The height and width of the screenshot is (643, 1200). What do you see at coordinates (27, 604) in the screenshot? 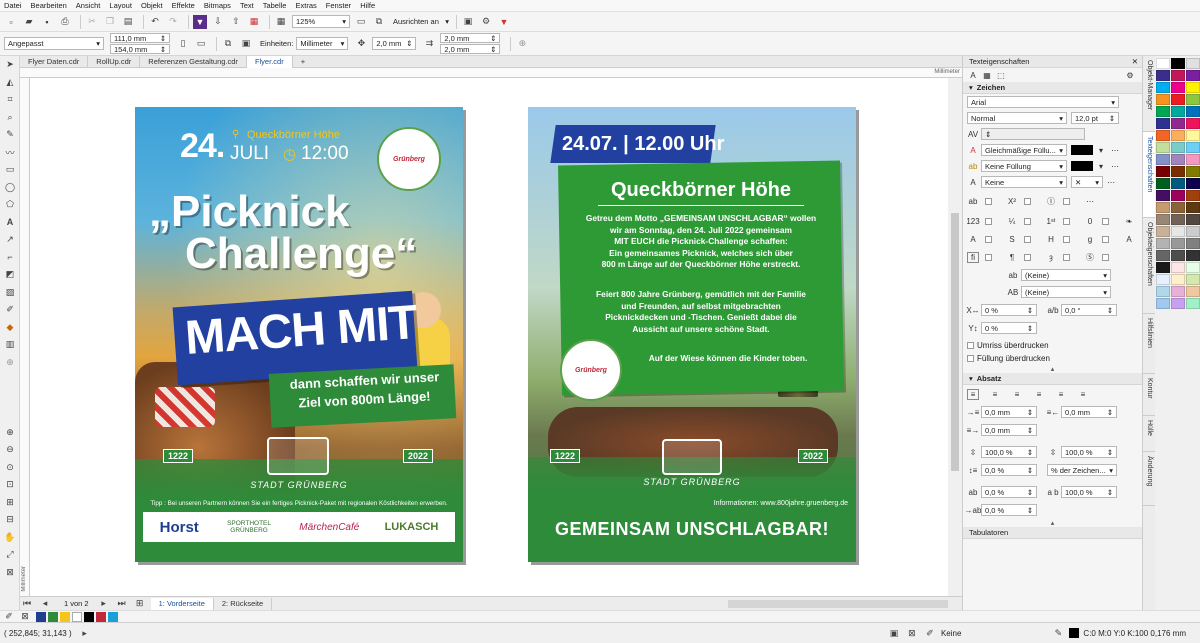
I see `page-first-icon: ⏮` at bounding box center [27, 604].